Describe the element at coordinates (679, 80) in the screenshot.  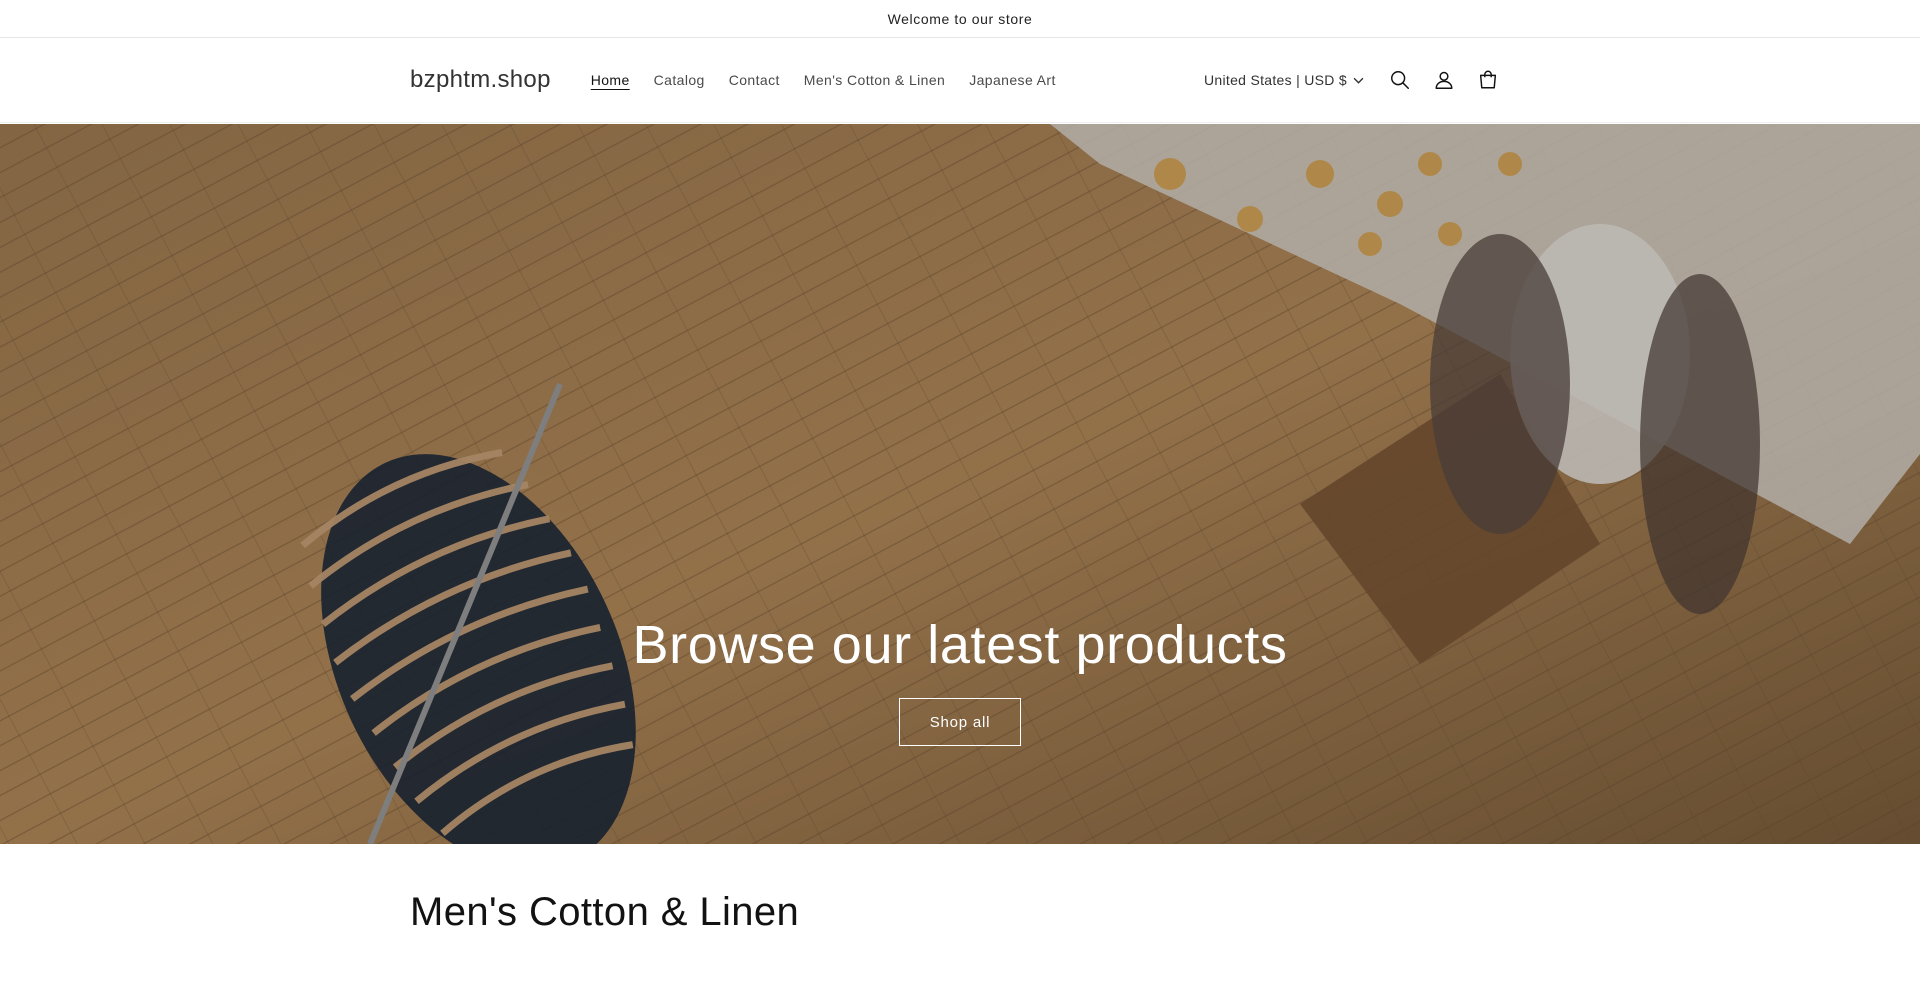
I see `nav-catalog: Catalog` at that location.